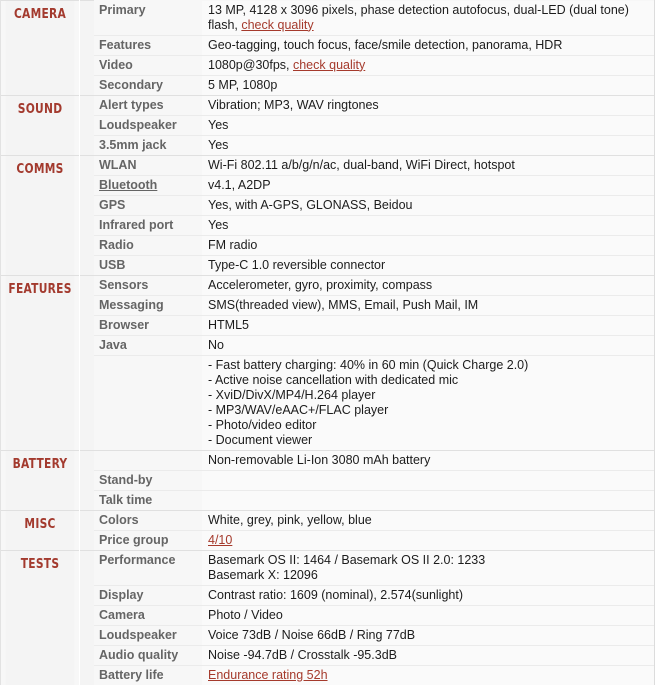  I want to click on spec-value-text: v4.1, A2DP, so click(239, 184).